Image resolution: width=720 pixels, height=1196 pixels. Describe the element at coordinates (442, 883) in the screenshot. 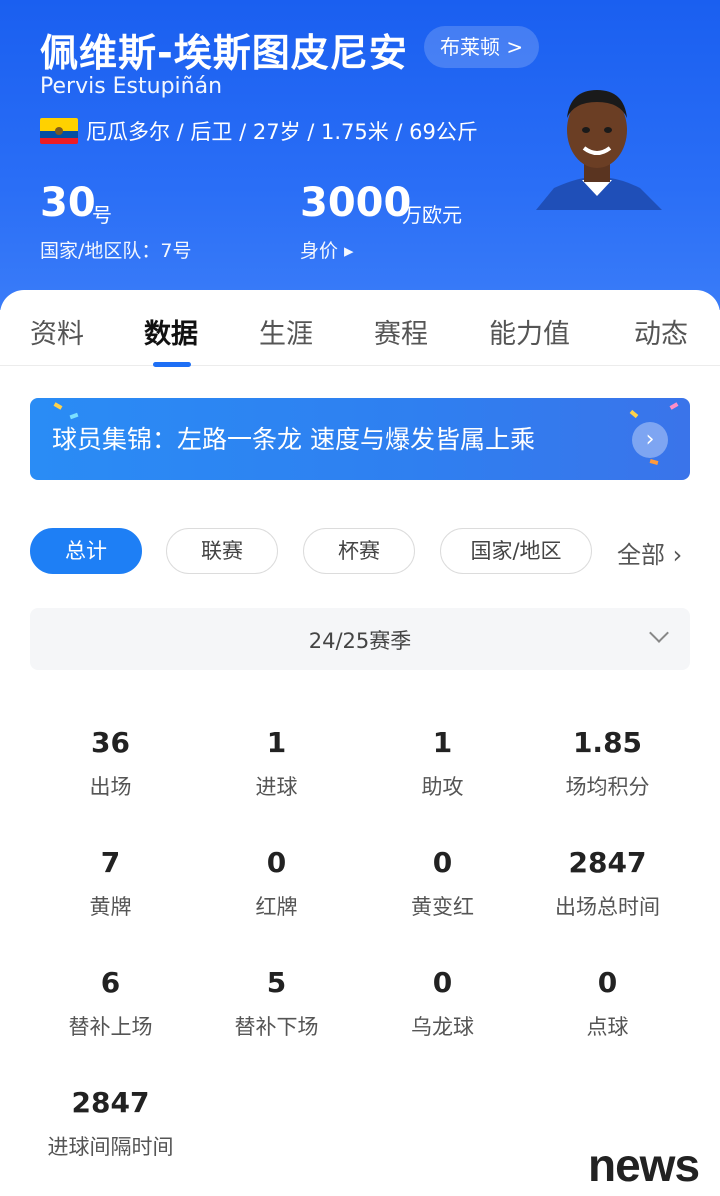

I see `stat-second-yellow: 0 黄变红` at that location.